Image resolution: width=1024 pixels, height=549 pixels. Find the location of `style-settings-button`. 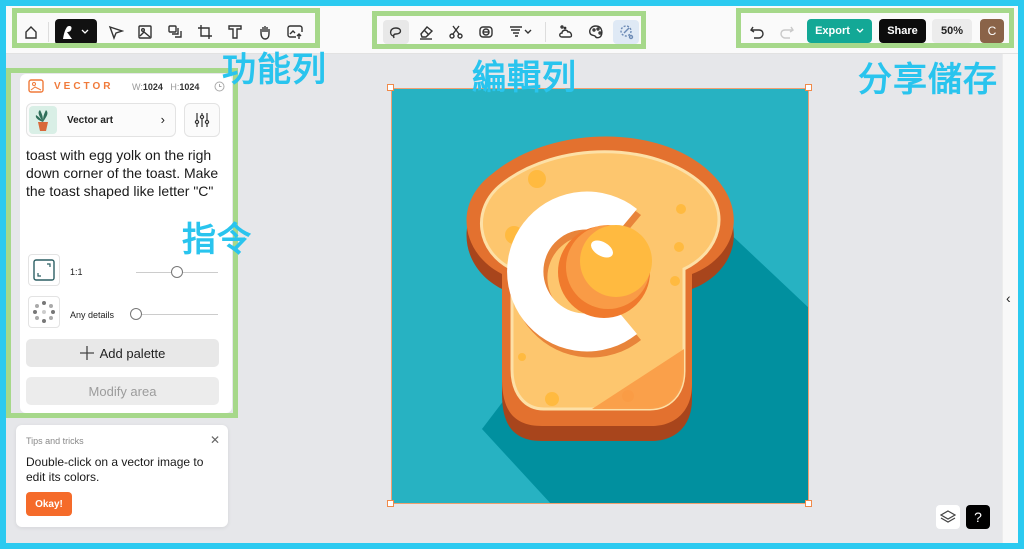

style-settings-button is located at coordinates (202, 120).